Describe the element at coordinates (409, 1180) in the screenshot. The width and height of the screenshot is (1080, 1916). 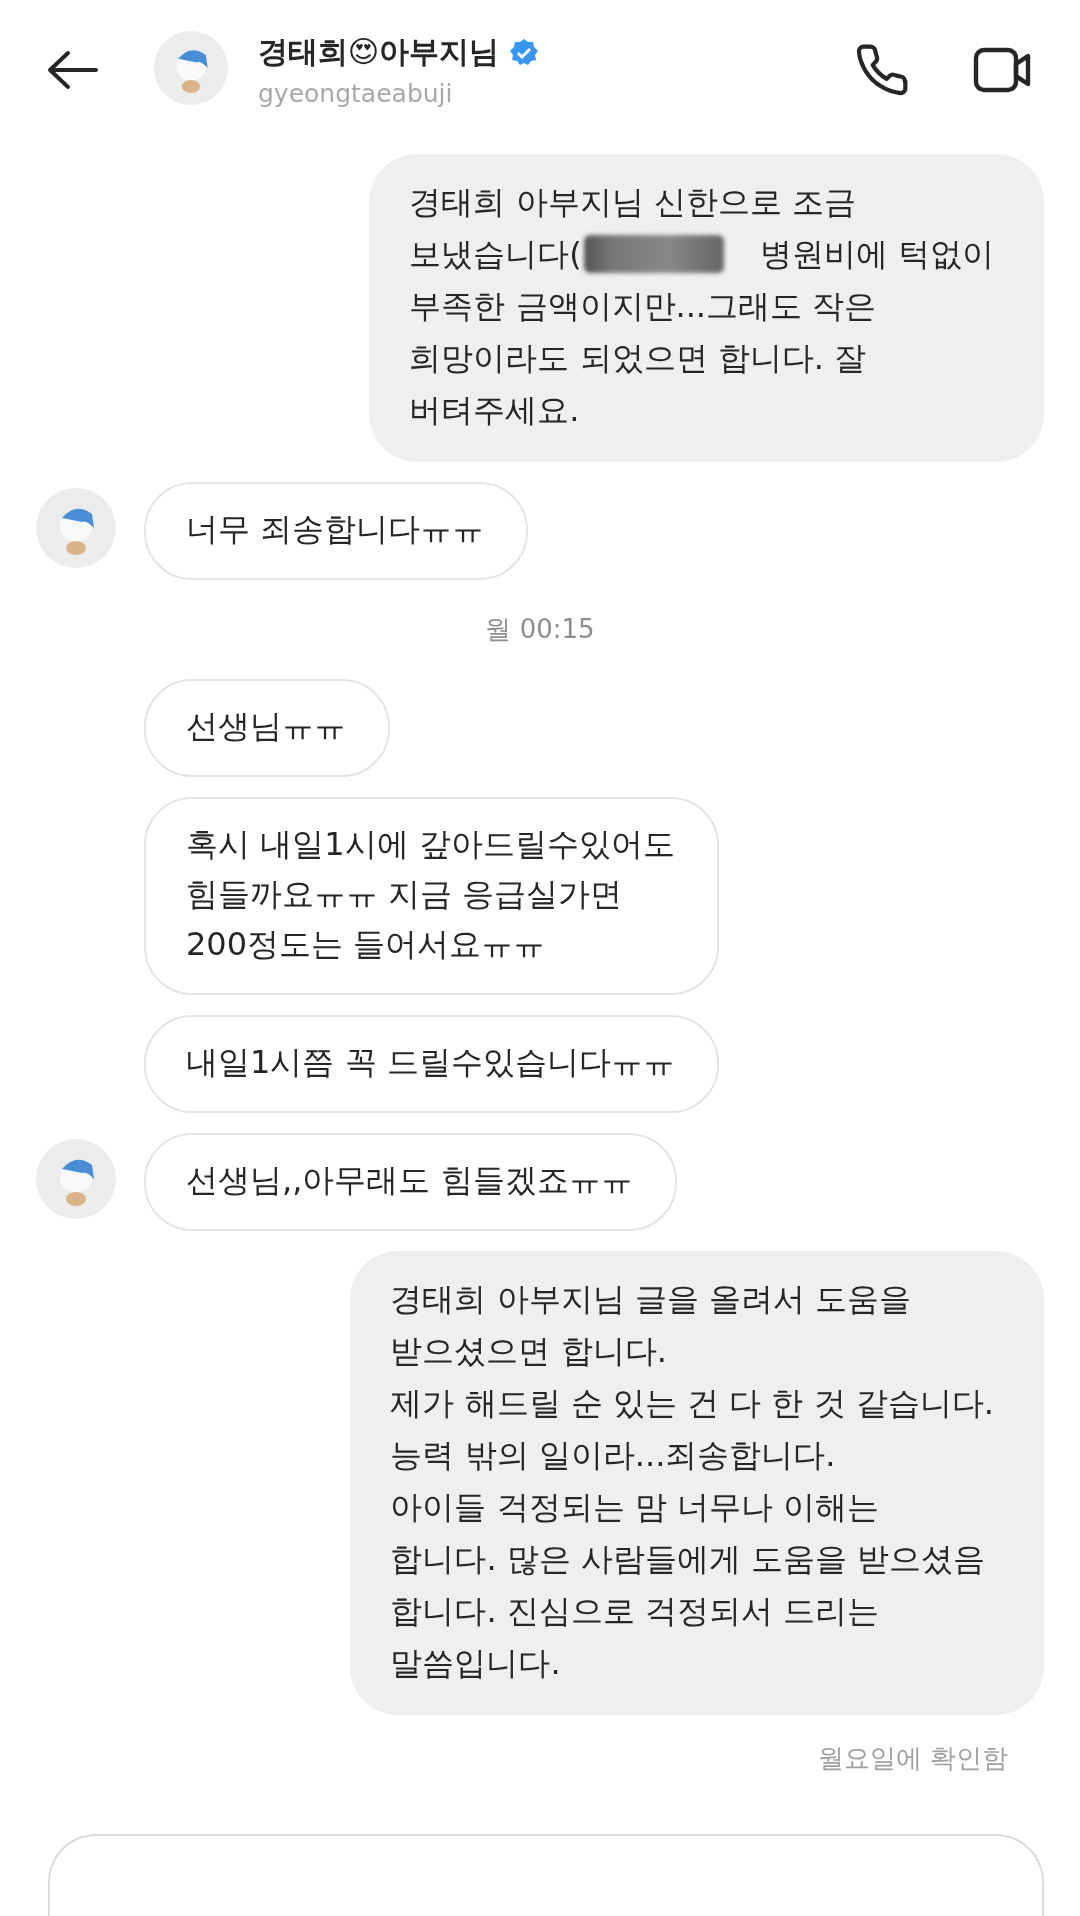
I see `message-line: 선생님,,아무래도 힘들겠죠ㅠㅠ` at that location.